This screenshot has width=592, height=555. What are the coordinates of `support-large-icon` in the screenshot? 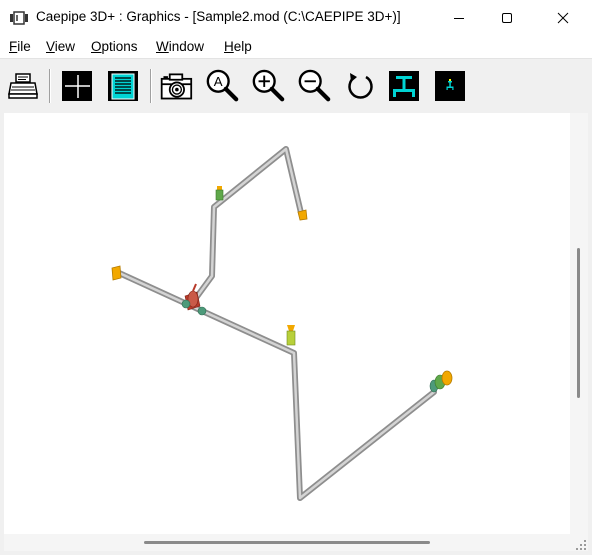 It's located at (404, 86).